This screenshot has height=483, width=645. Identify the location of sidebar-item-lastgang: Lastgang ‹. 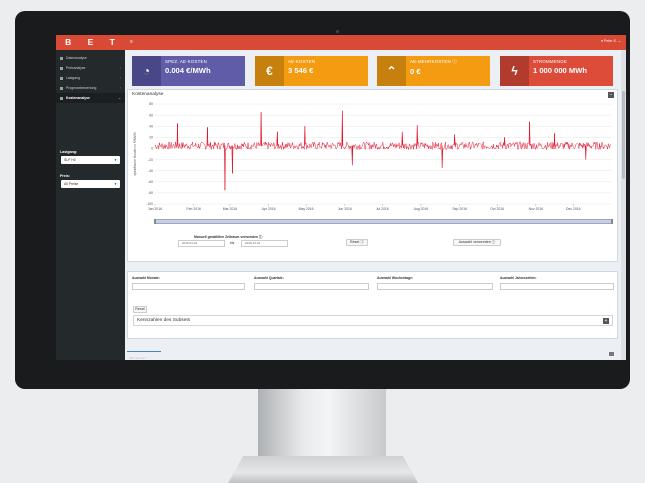
(90, 78).